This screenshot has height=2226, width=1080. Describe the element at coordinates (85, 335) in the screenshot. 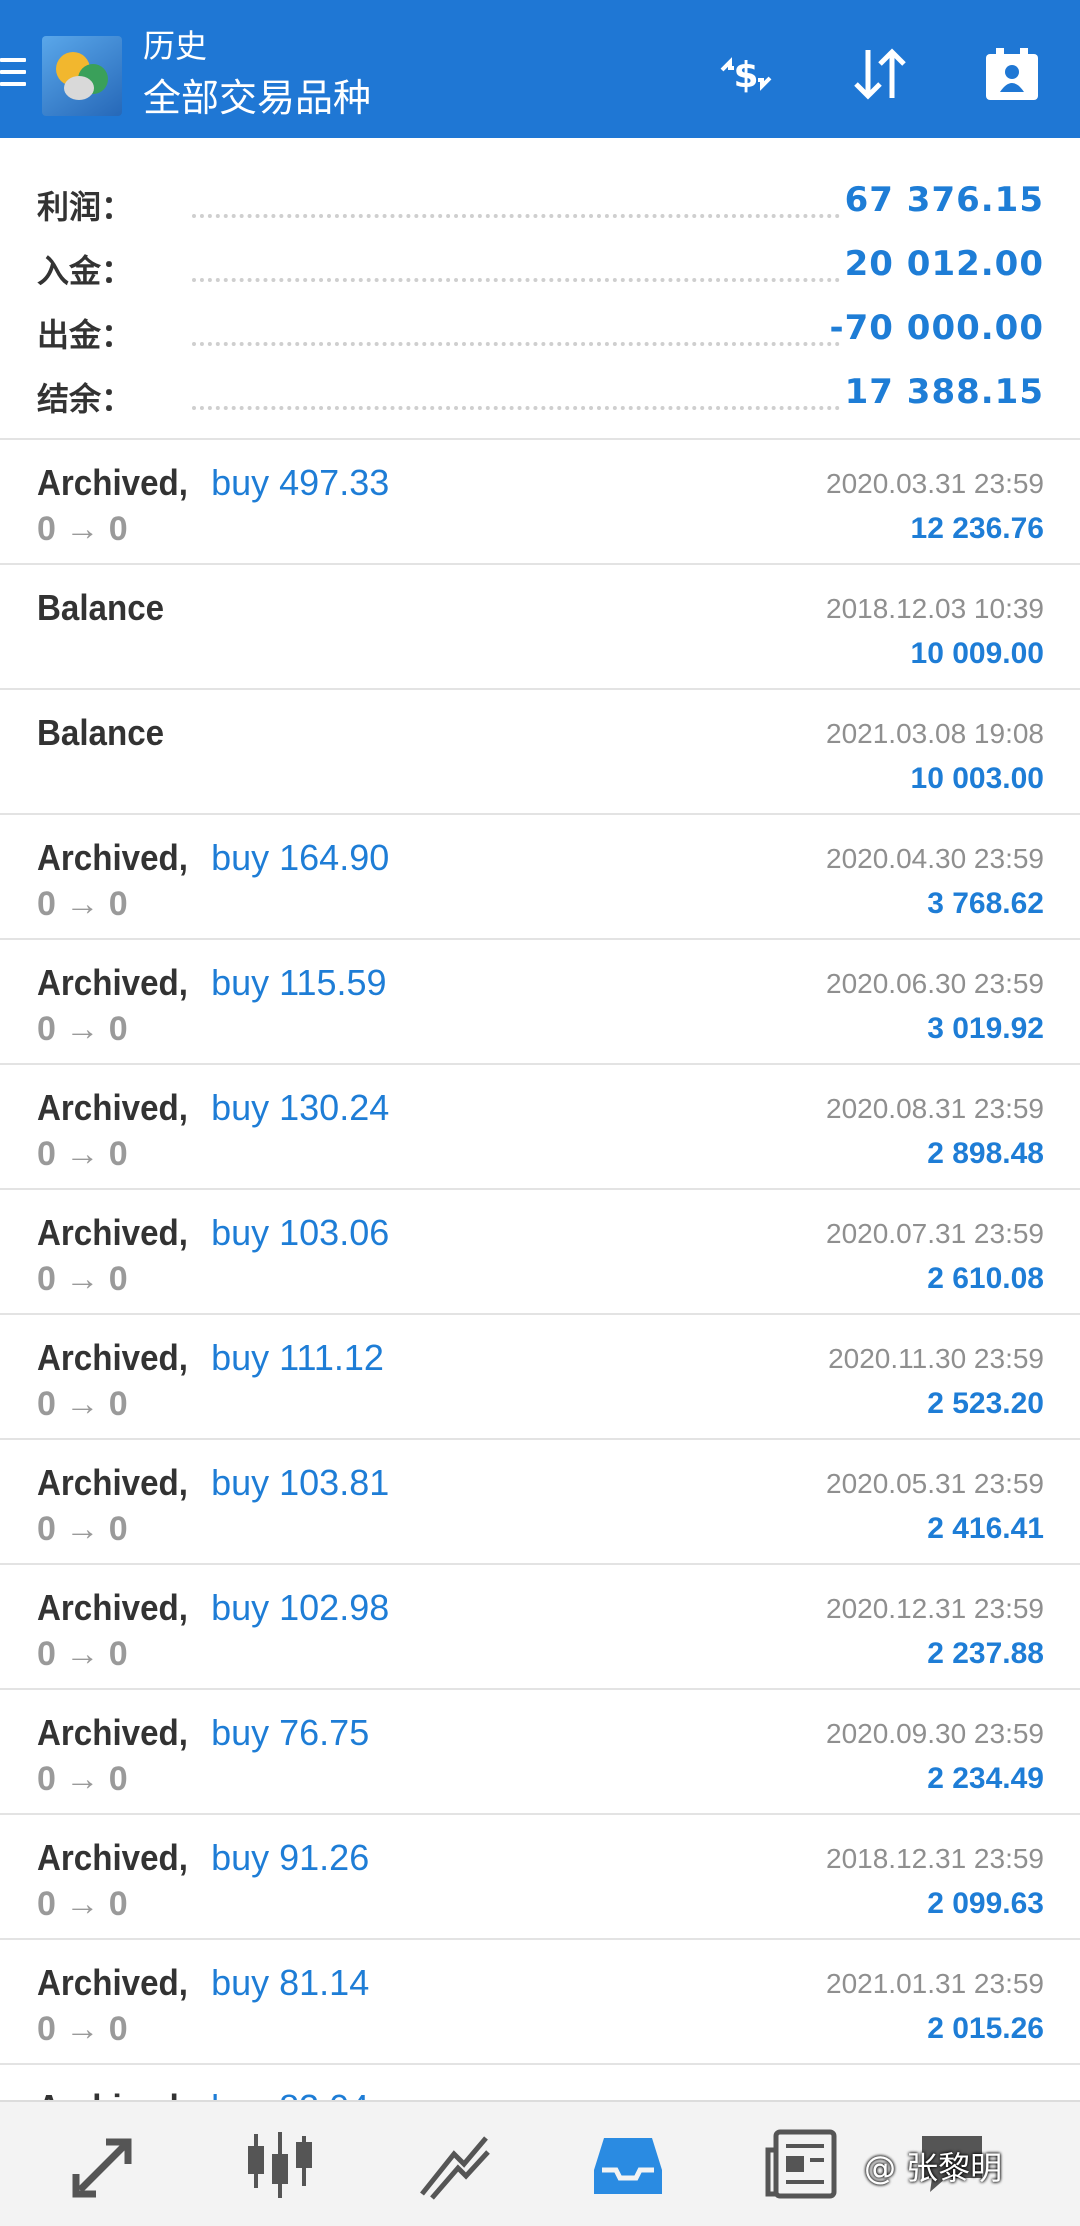

I see `summary-label: 出金：` at that location.